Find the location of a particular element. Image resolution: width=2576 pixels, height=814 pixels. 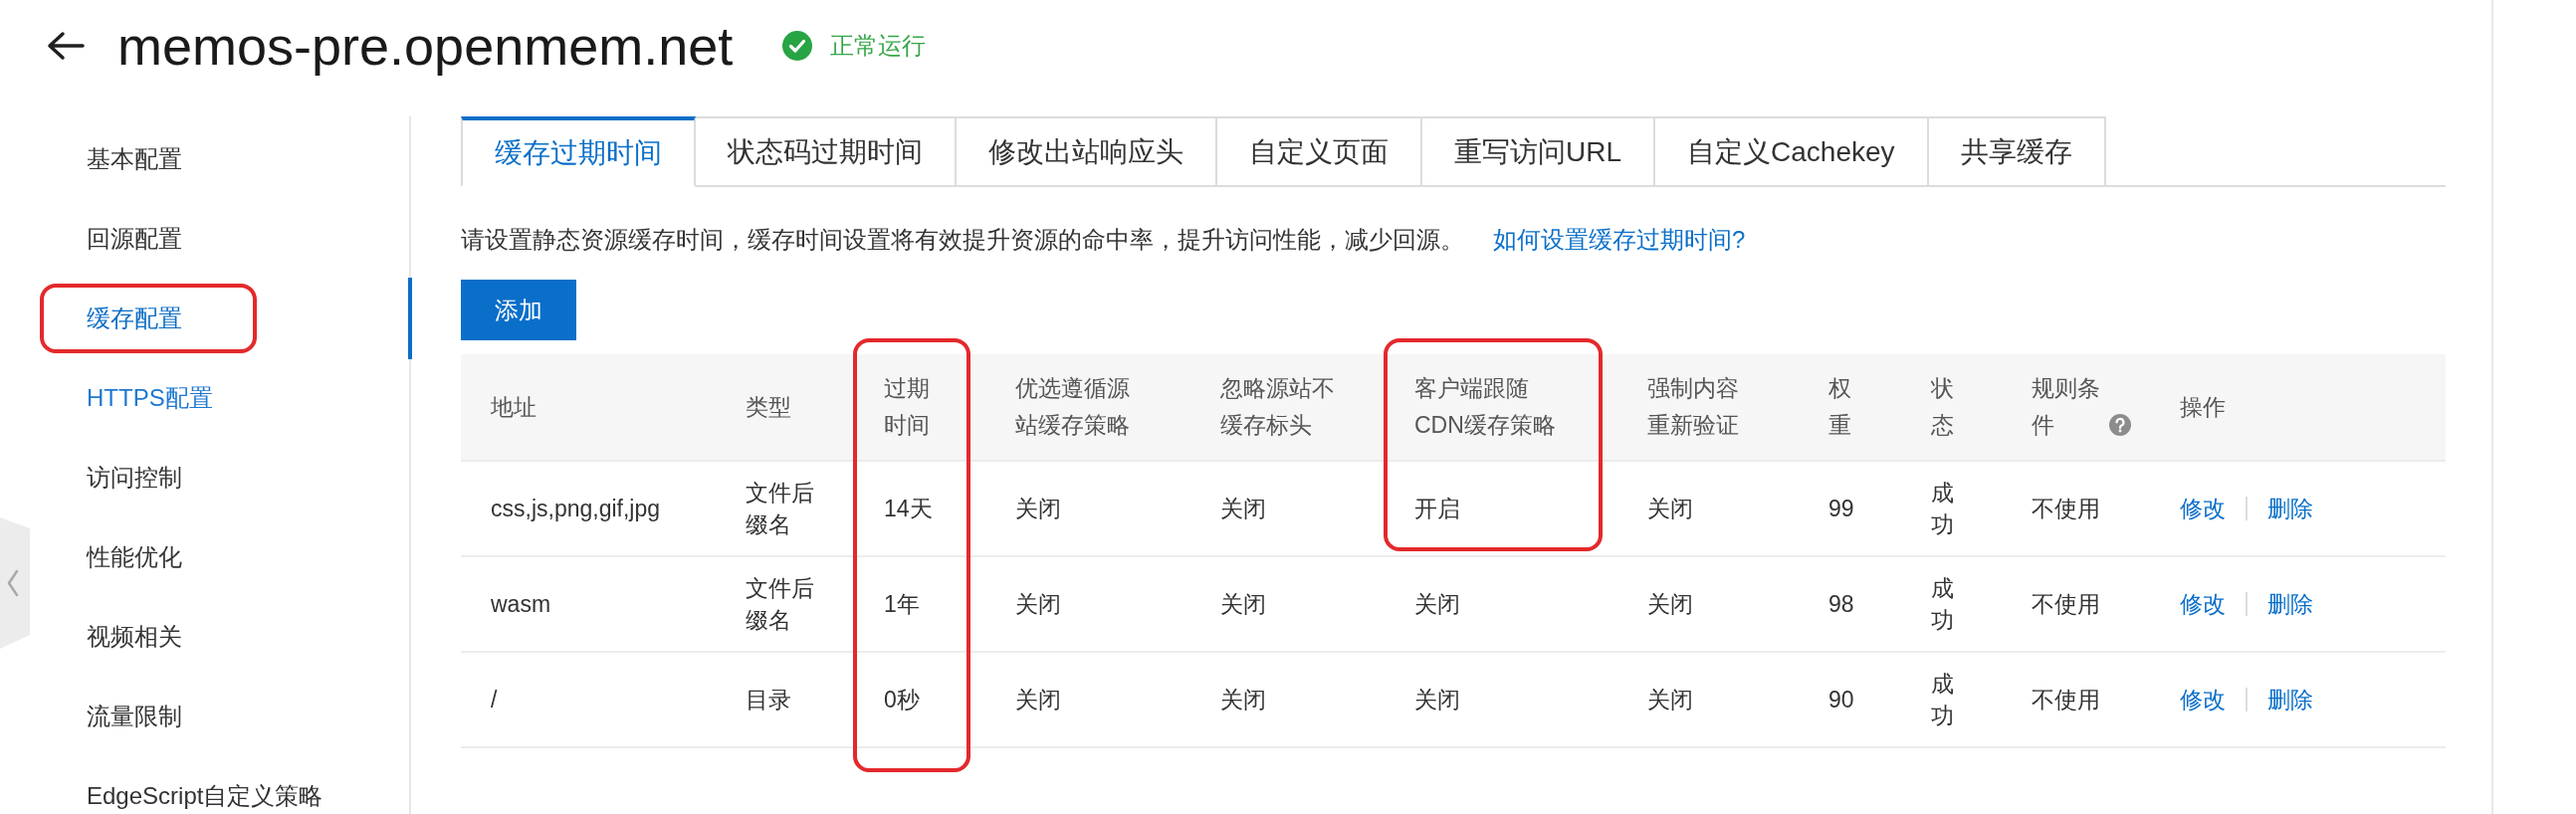

column-header: 地址 is located at coordinates (514, 407).